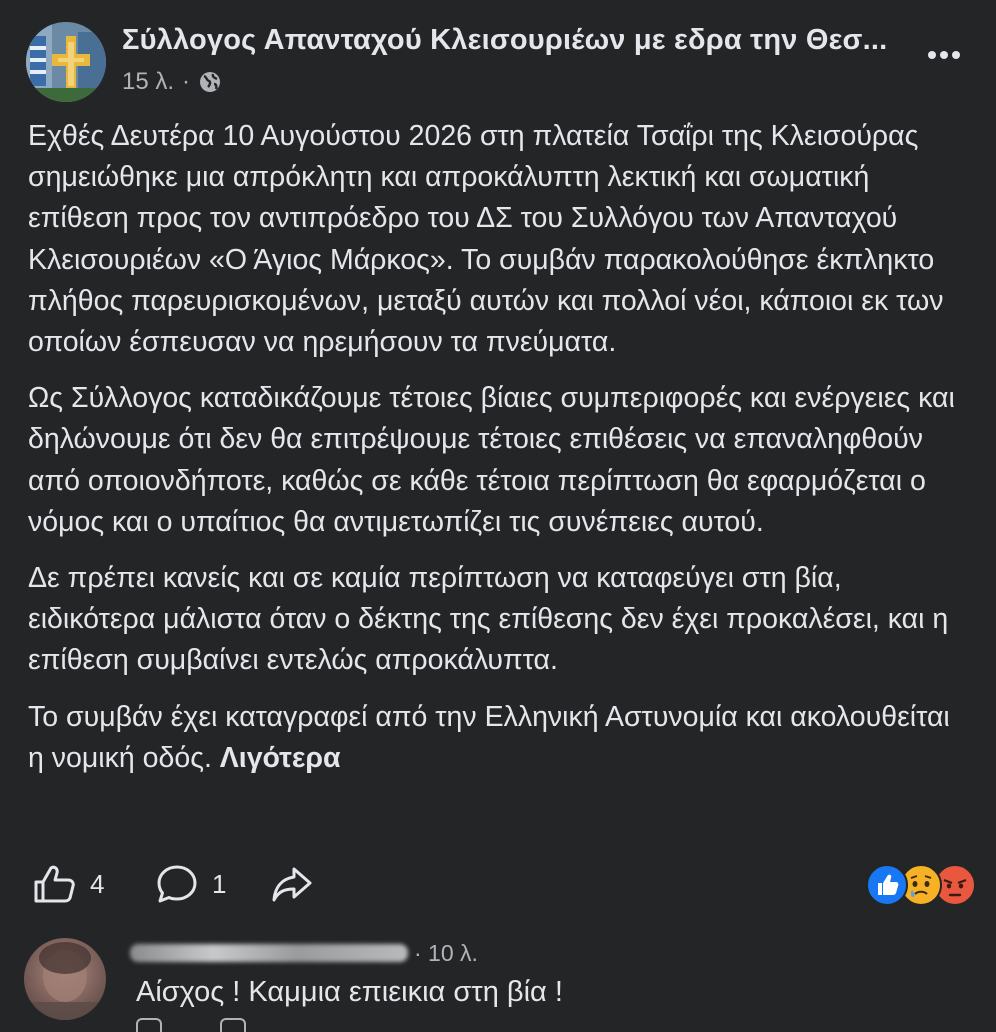 The image size is (996, 1032). Describe the element at coordinates (97, 883) in the screenshot. I see `like-count: 4` at that location.